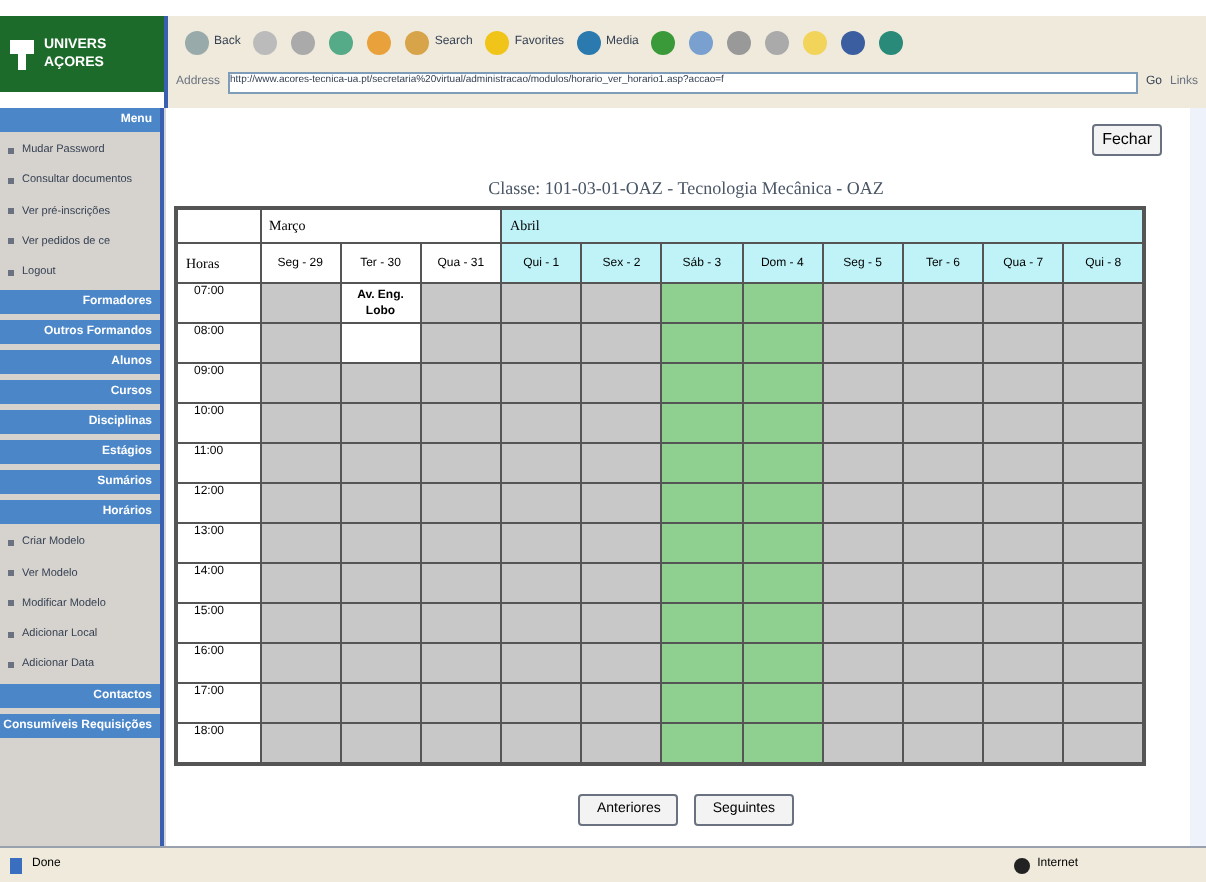  What do you see at coordinates (22, 54) in the screenshot?
I see `building-icon` at bounding box center [22, 54].